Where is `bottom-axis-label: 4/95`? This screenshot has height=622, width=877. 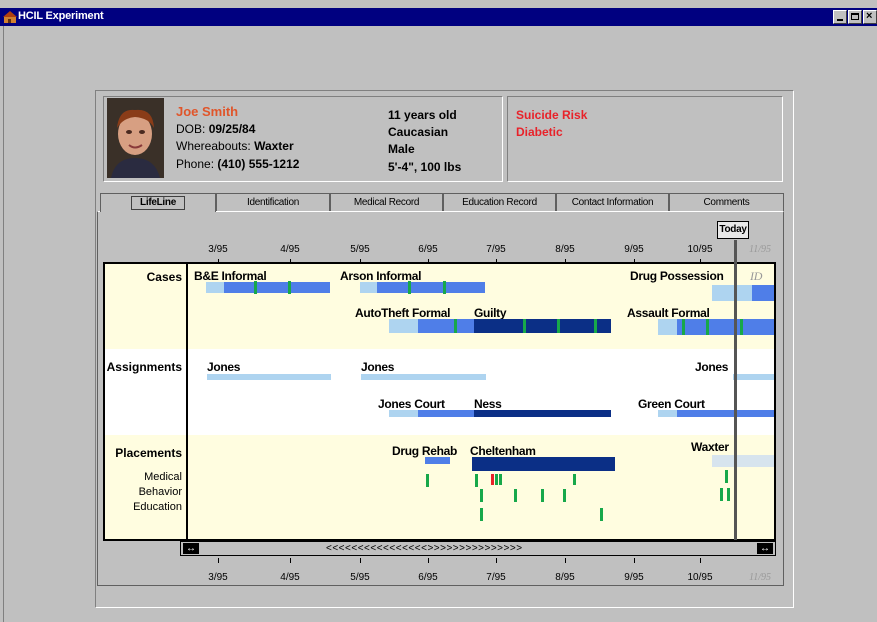 bottom-axis-label: 4/95 is located at coordinates (290, 577).